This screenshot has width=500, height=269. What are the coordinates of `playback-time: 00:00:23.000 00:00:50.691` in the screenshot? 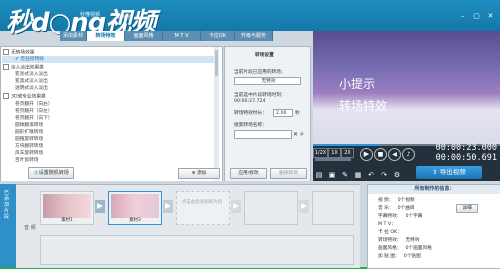 It's located at (457, 153).